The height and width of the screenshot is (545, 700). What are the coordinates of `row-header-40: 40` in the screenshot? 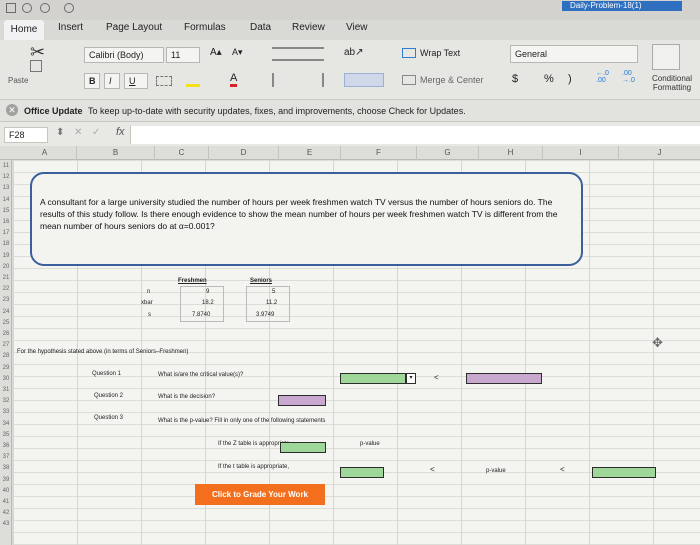 It's located at (6, 491).